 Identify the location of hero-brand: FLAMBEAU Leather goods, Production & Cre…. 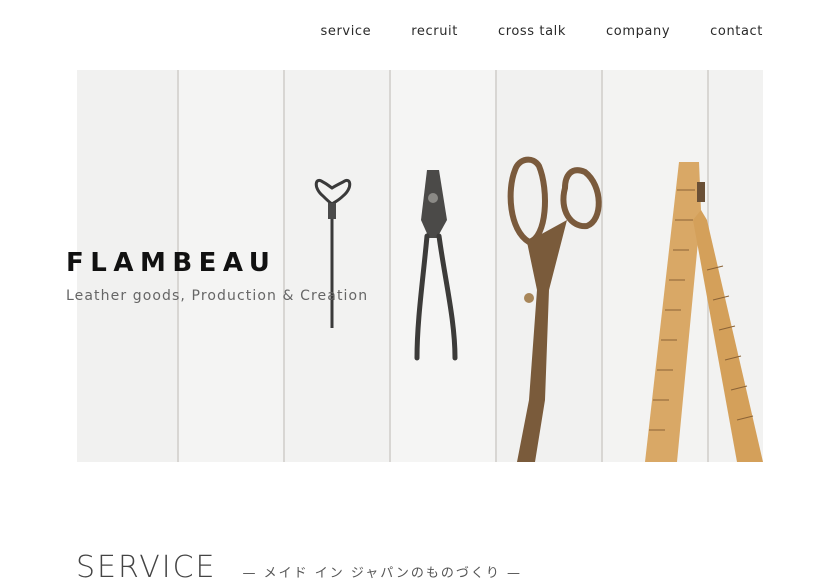
(217, 277).